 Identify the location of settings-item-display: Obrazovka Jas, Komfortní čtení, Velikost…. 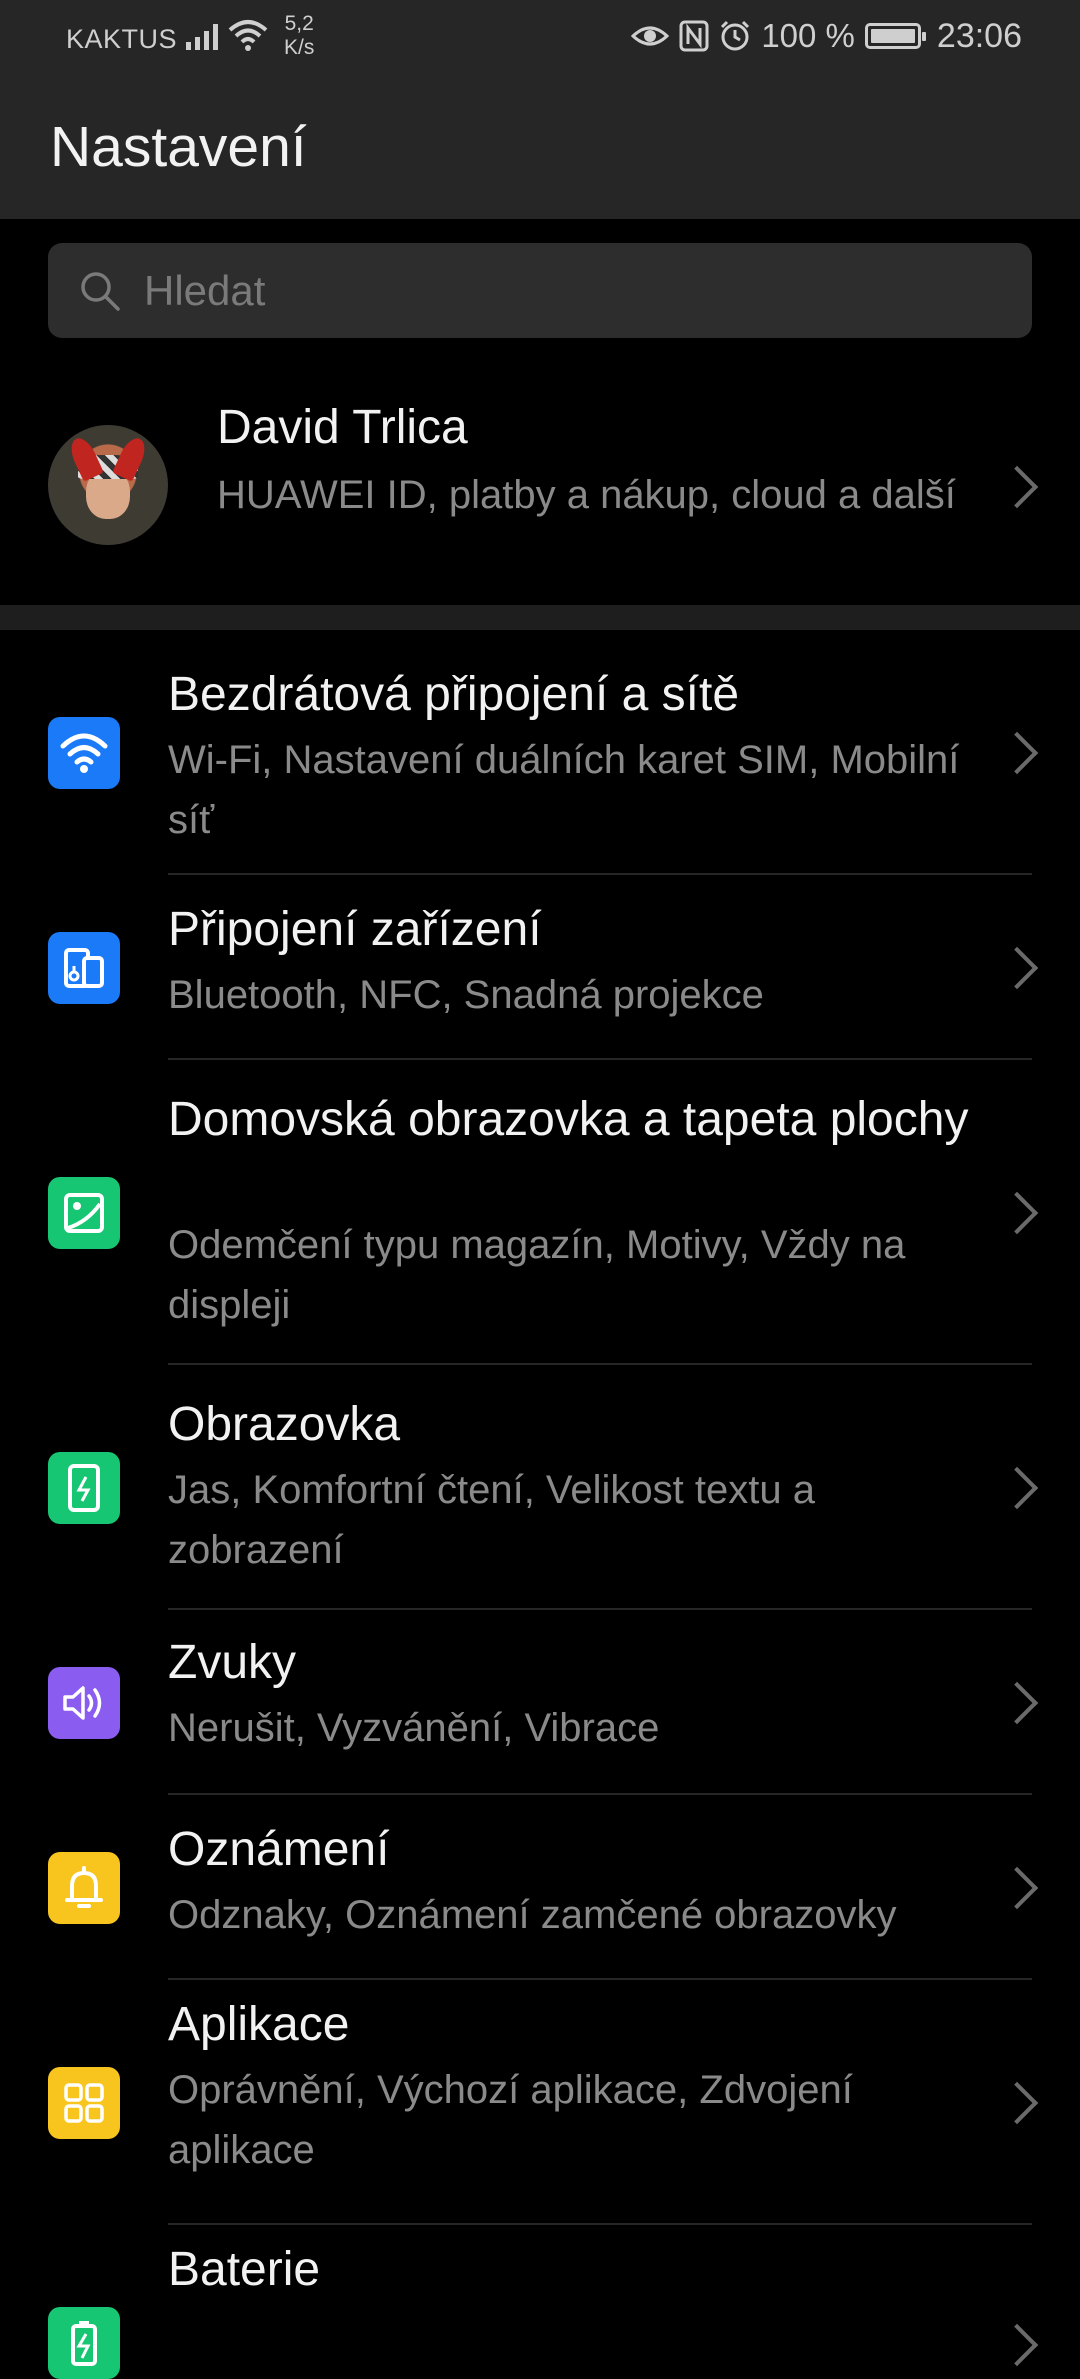
(540, 1487).